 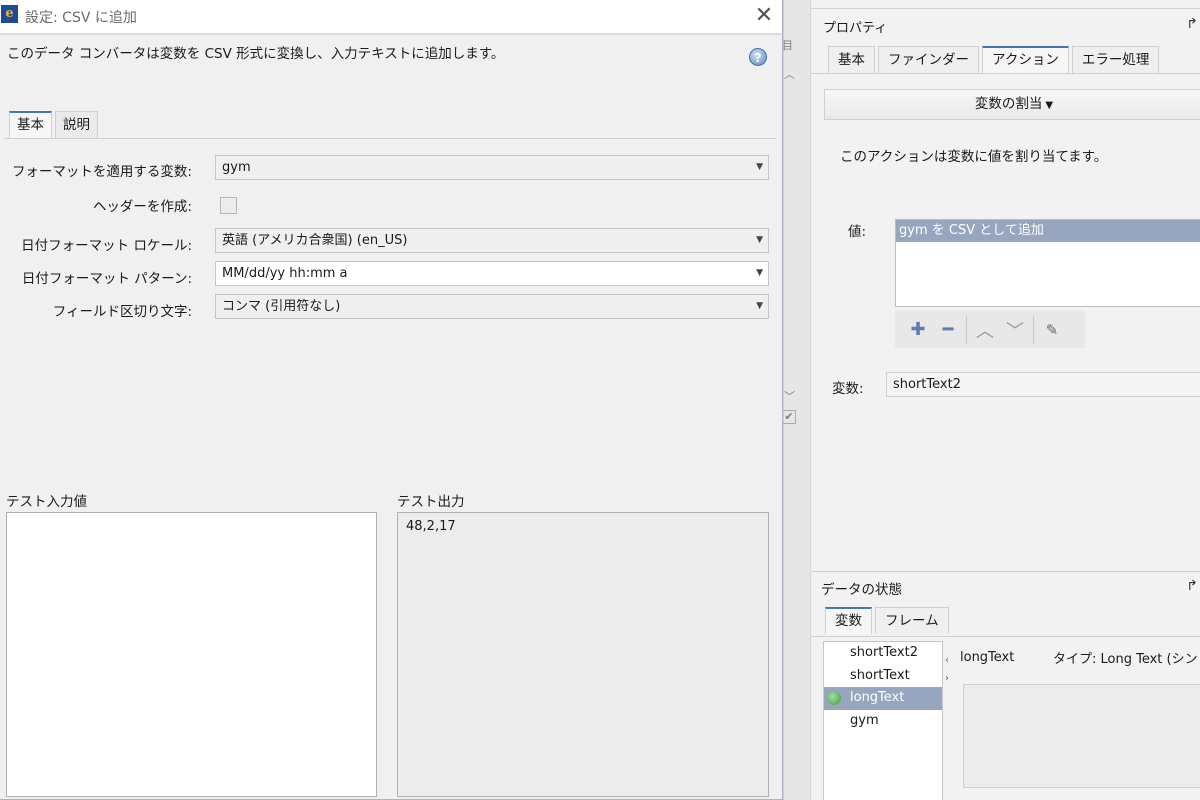 I want to click on splitter-arrows-icon: ‹ ›, so click(x=947, y=670).